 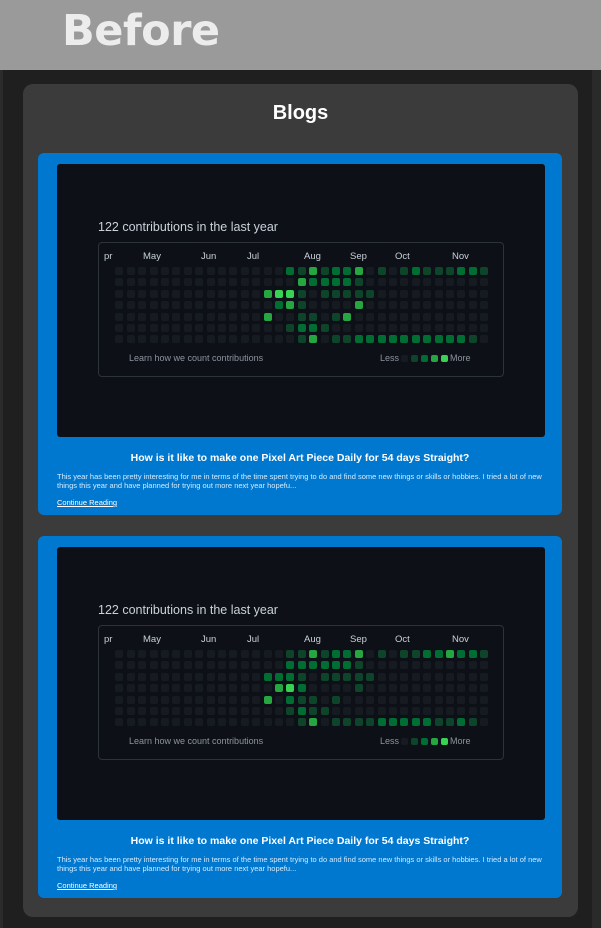 What do you see at coordinates (402, 639) in the screenshot?
I see `month-label: Oct` at bounding box center [402, 639].